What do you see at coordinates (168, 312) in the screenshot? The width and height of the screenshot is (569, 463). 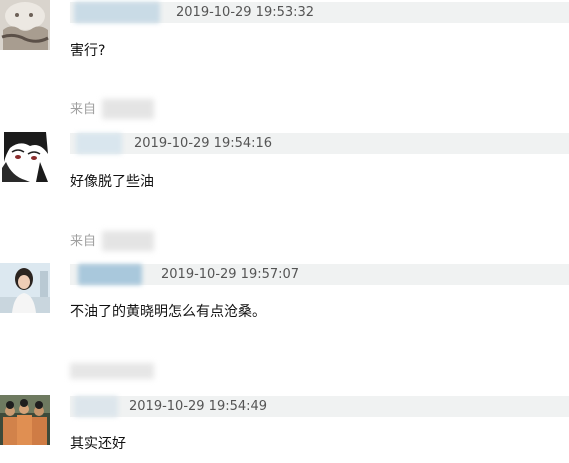 I see `comment-text: 不油了的黄晓明怎么有点沧桑。` at bounding box center [168, 312].